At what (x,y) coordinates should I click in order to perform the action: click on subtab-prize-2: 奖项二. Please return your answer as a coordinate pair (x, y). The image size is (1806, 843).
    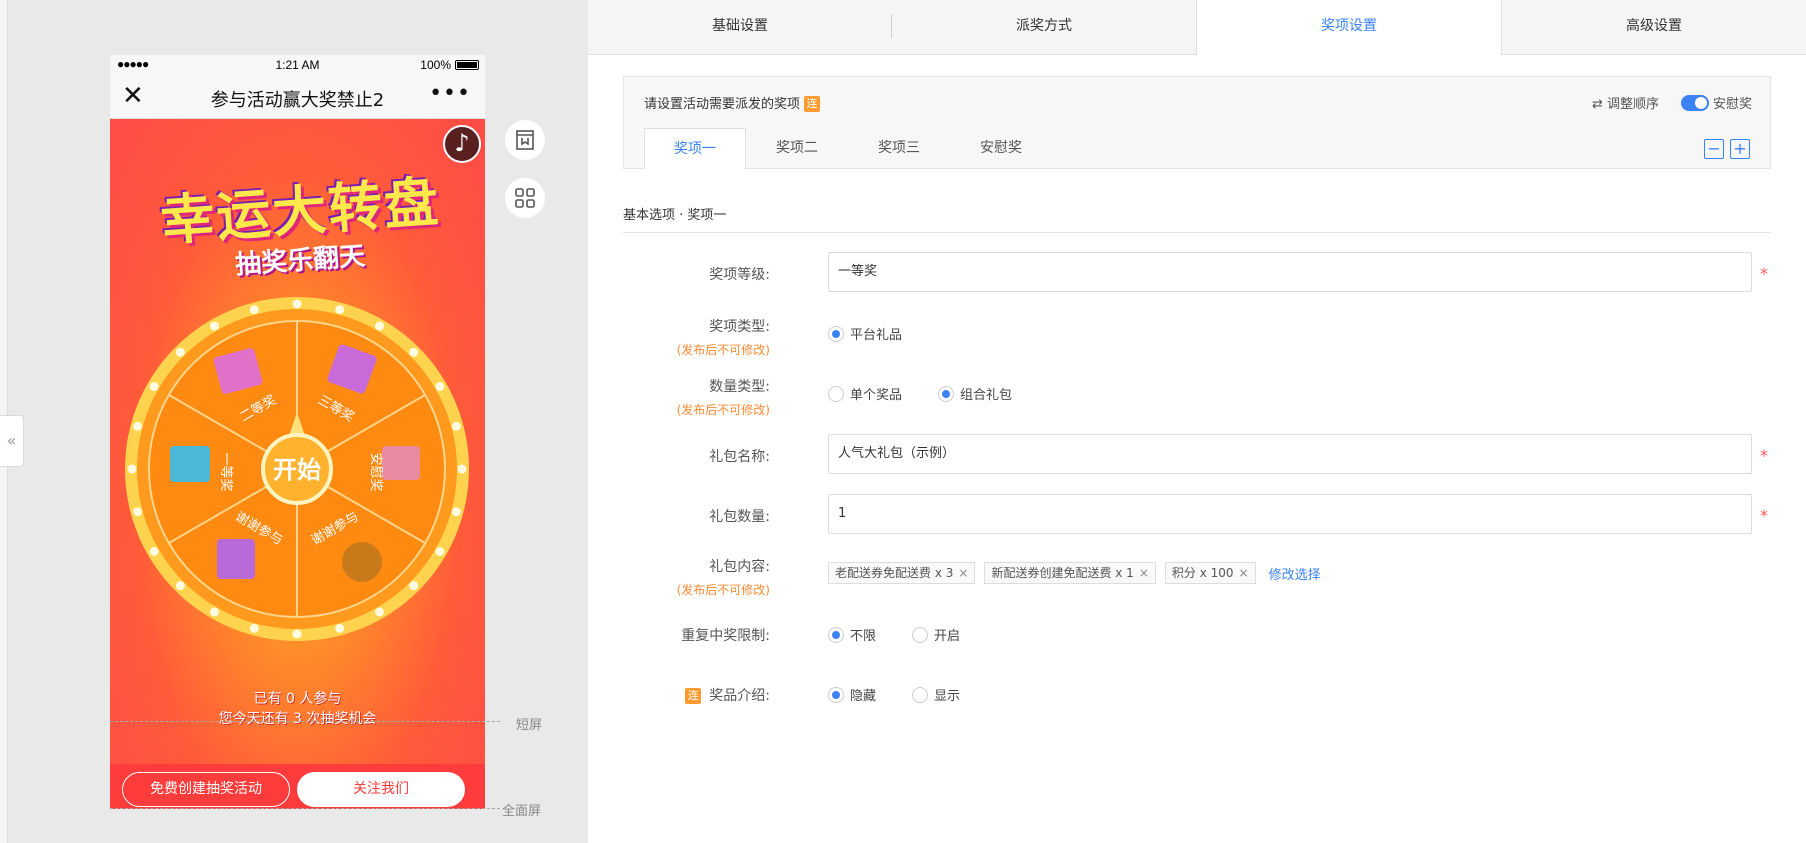
    Looking at the image, I should click on (797, 148).